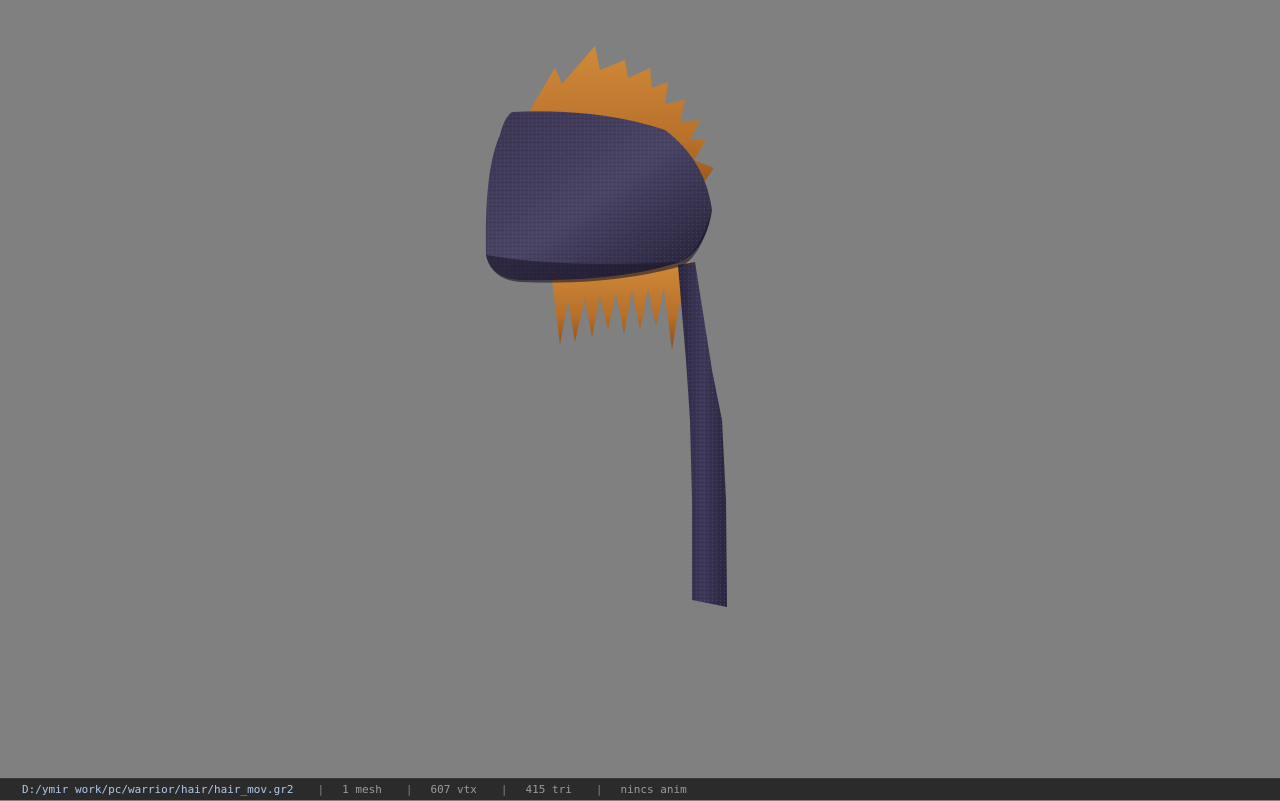 This screenshot has height=801, width=1280. I want to click on hair-model-render, so click(606, 326).